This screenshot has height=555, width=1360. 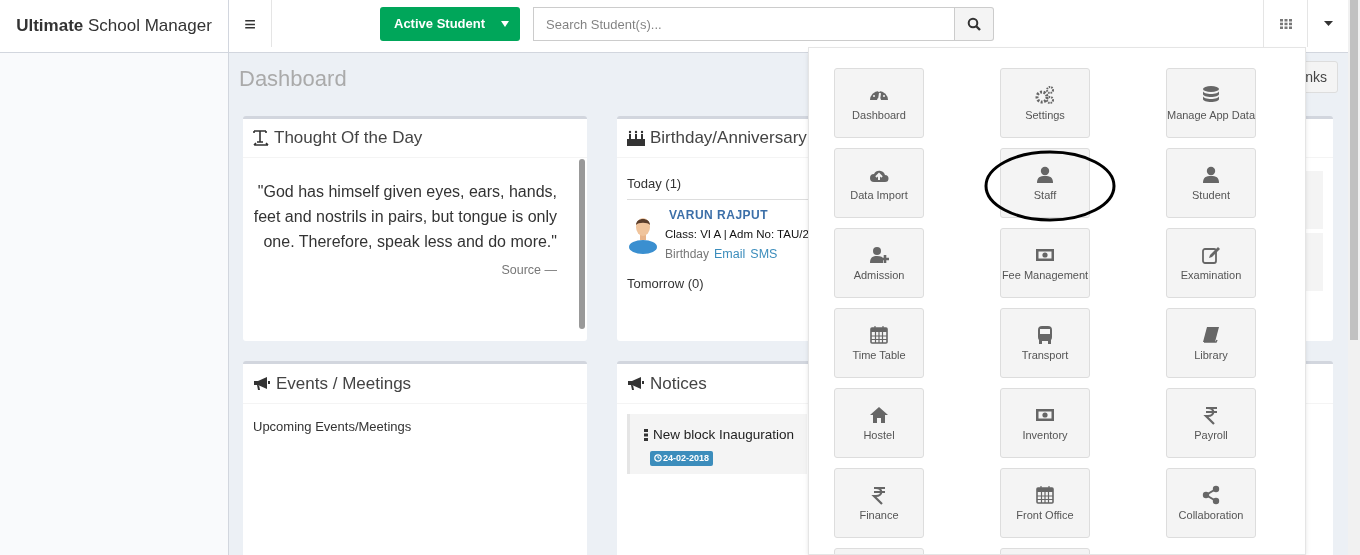 What do you see at coordinates (348, 138) in the screenshot?
I see `card-title: Thought Of the Day` at bounding box center [348, 138].